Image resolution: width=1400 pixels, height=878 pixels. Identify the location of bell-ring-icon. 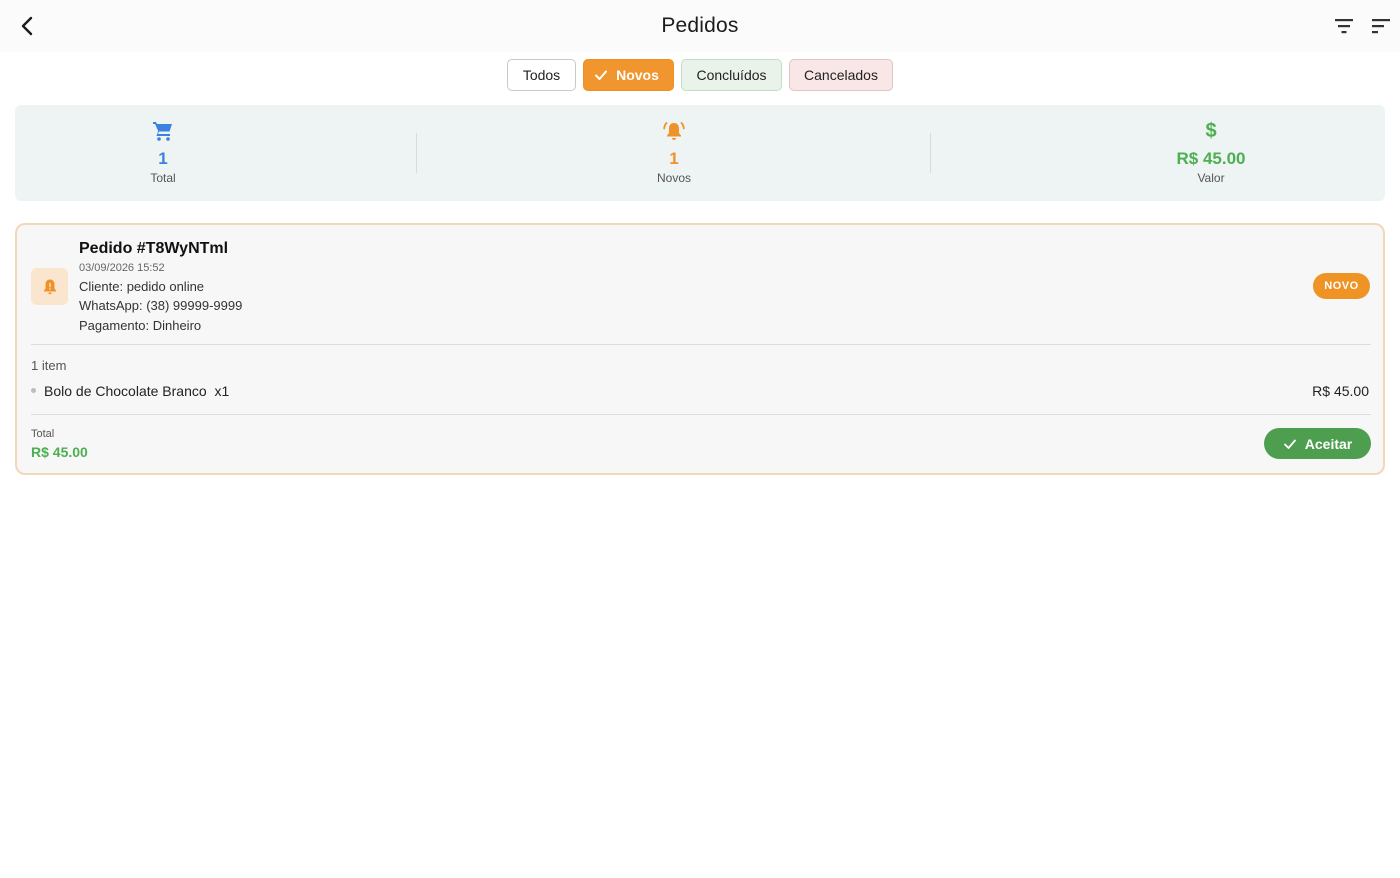
(674, 131).